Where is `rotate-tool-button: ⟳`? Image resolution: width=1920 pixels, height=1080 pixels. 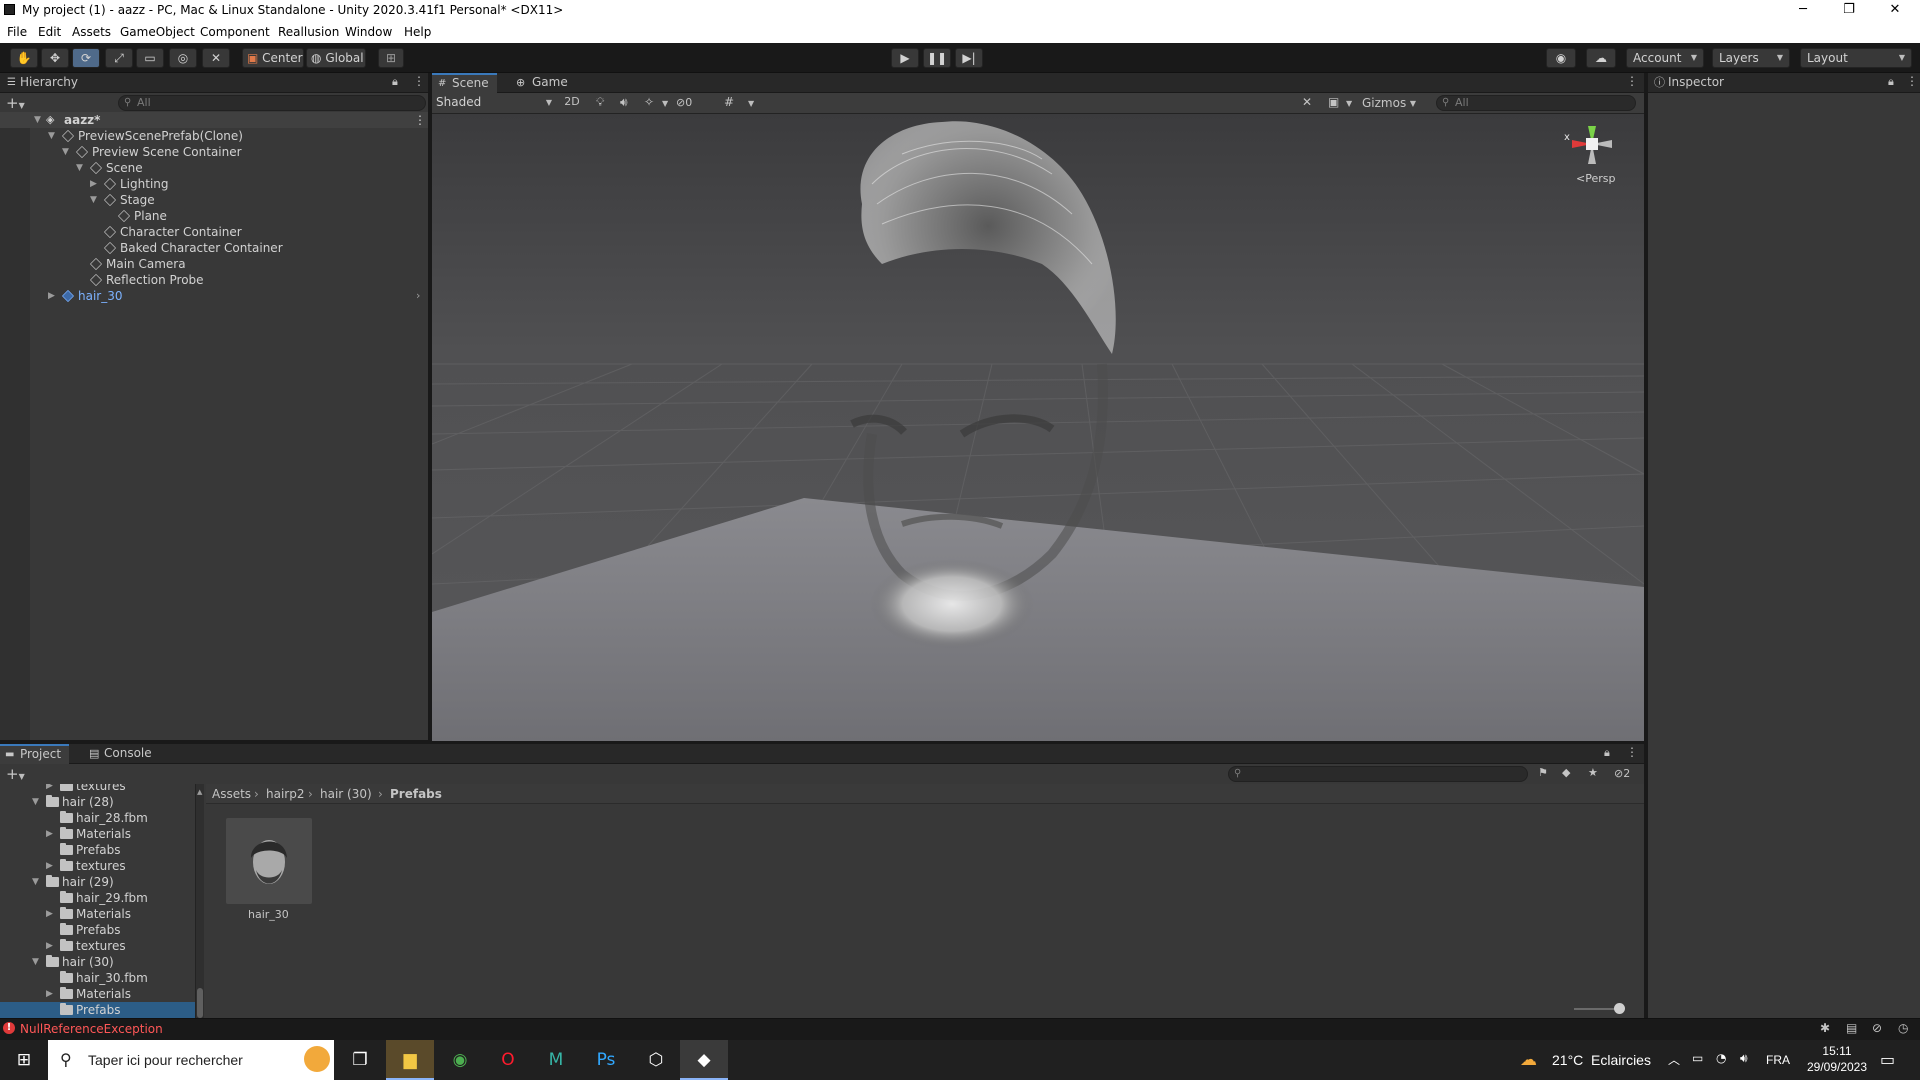
rotate-tool-button: ⟳ is located at coordinates (86, 58).